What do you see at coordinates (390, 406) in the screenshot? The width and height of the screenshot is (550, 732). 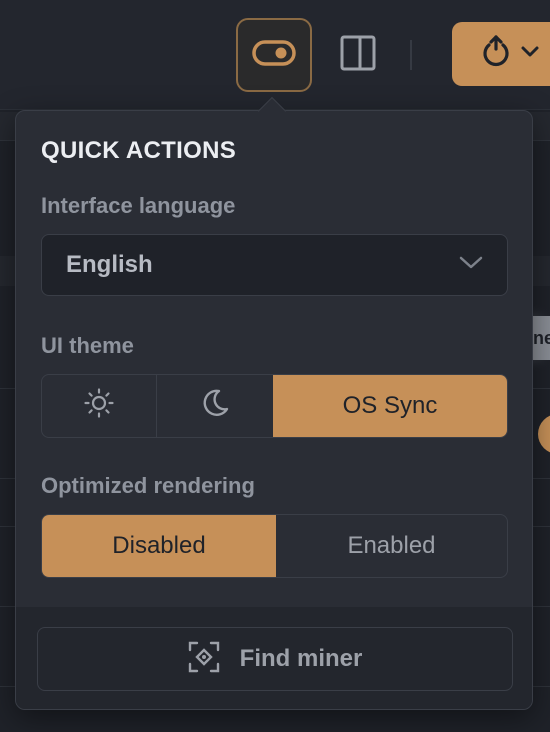 I see `theme-option-os-sync: OS Sync` at bounding box center [390, 406].